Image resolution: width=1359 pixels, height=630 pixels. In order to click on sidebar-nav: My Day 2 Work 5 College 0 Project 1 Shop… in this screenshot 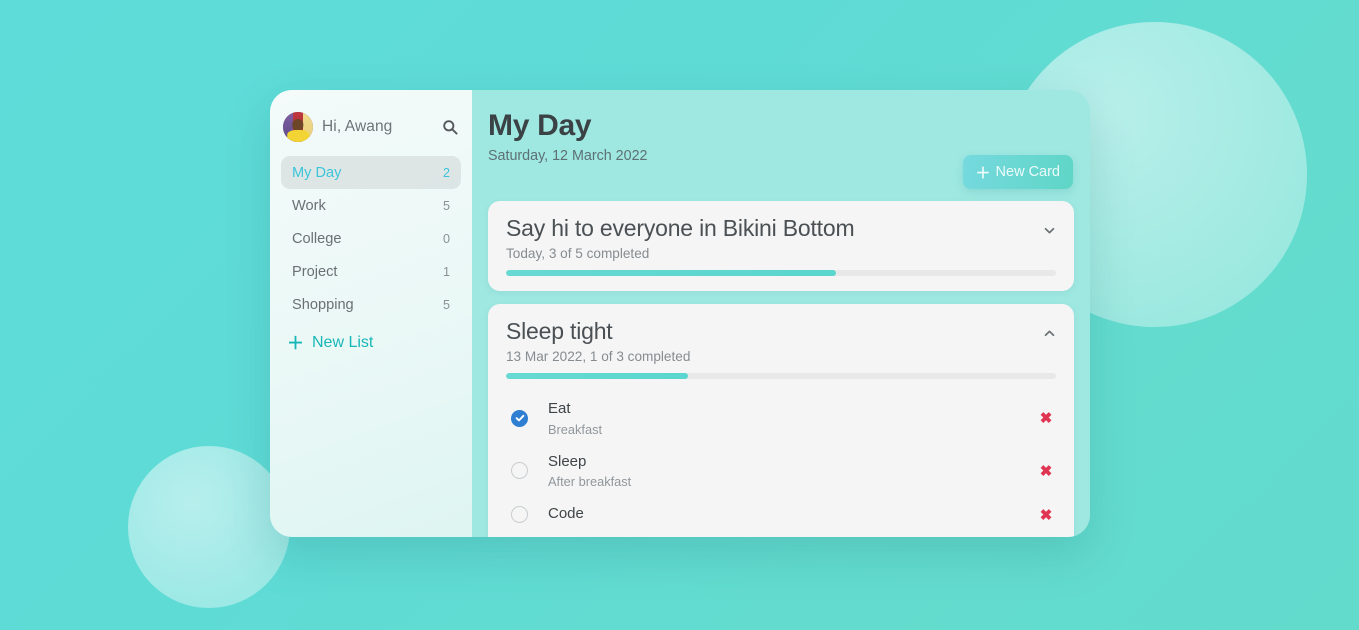, I will do `click(371, 238)`.